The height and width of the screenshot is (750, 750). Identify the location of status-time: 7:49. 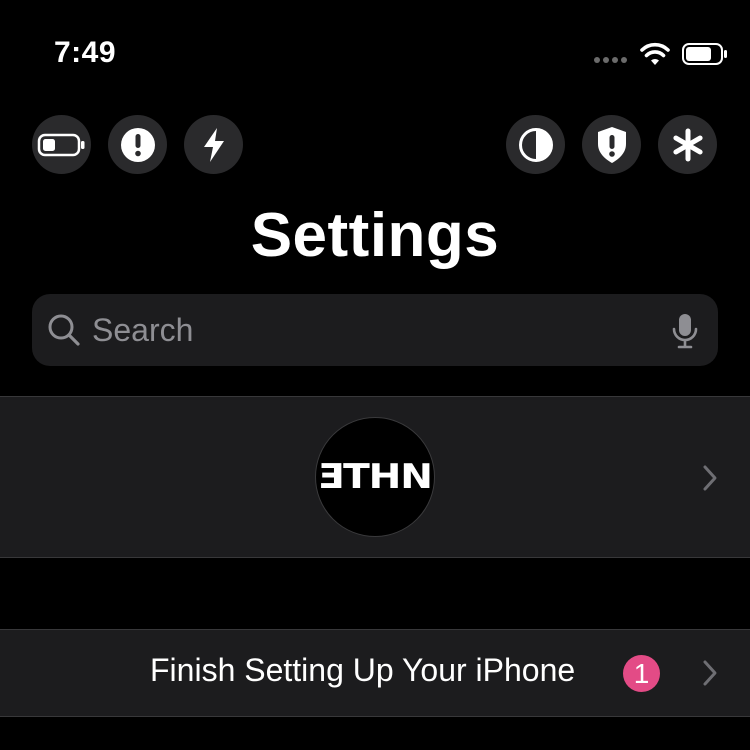
(85, 52).